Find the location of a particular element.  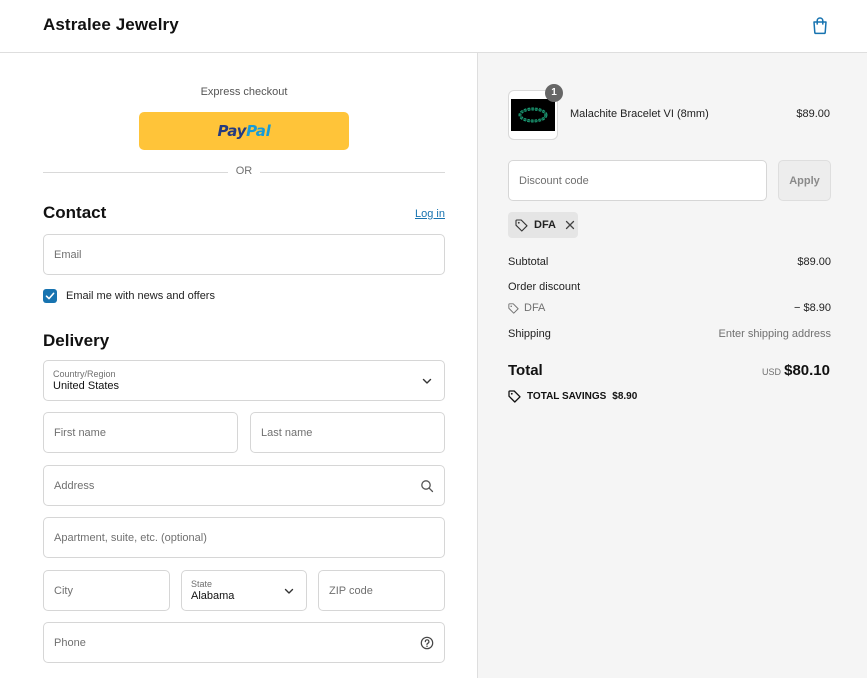

check-icon is located at coordinates (50, 296).